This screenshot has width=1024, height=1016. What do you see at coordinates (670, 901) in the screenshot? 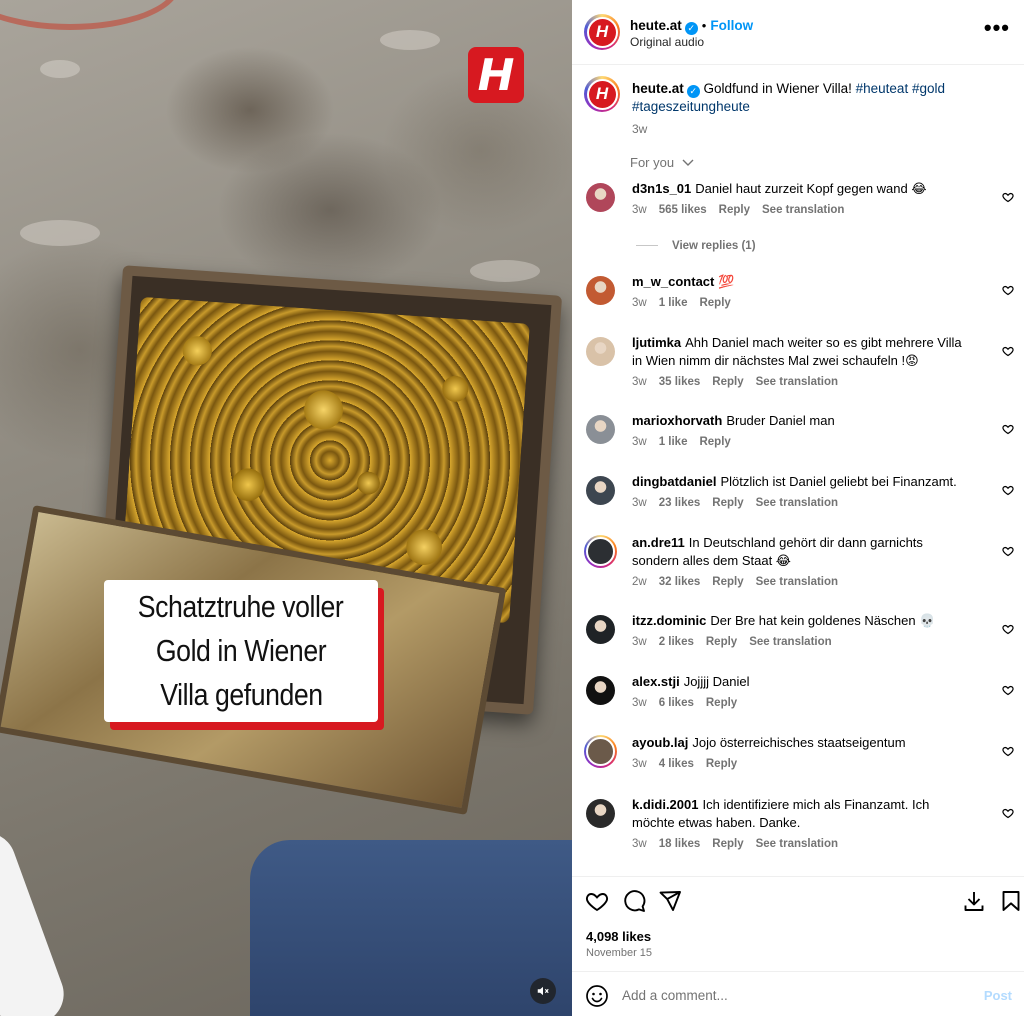
I see `share-send-icon` at bounding box center [670, 901].